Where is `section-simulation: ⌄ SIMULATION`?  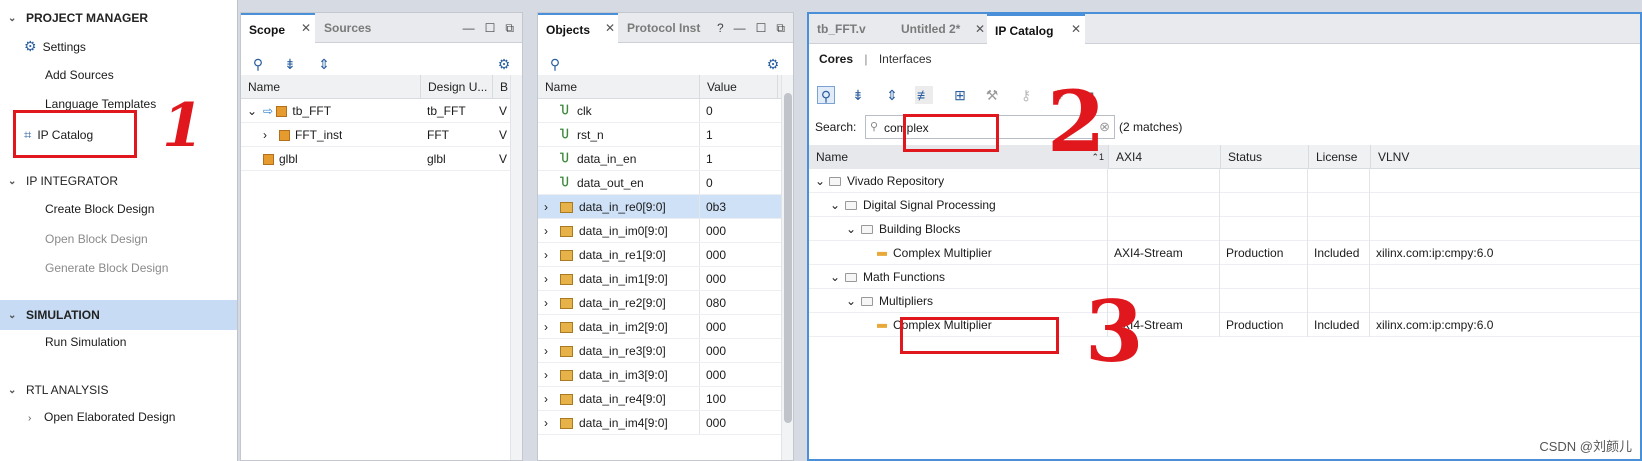 section-simulation: ⌄ SIMULATION is located at coordinates (54, 315).